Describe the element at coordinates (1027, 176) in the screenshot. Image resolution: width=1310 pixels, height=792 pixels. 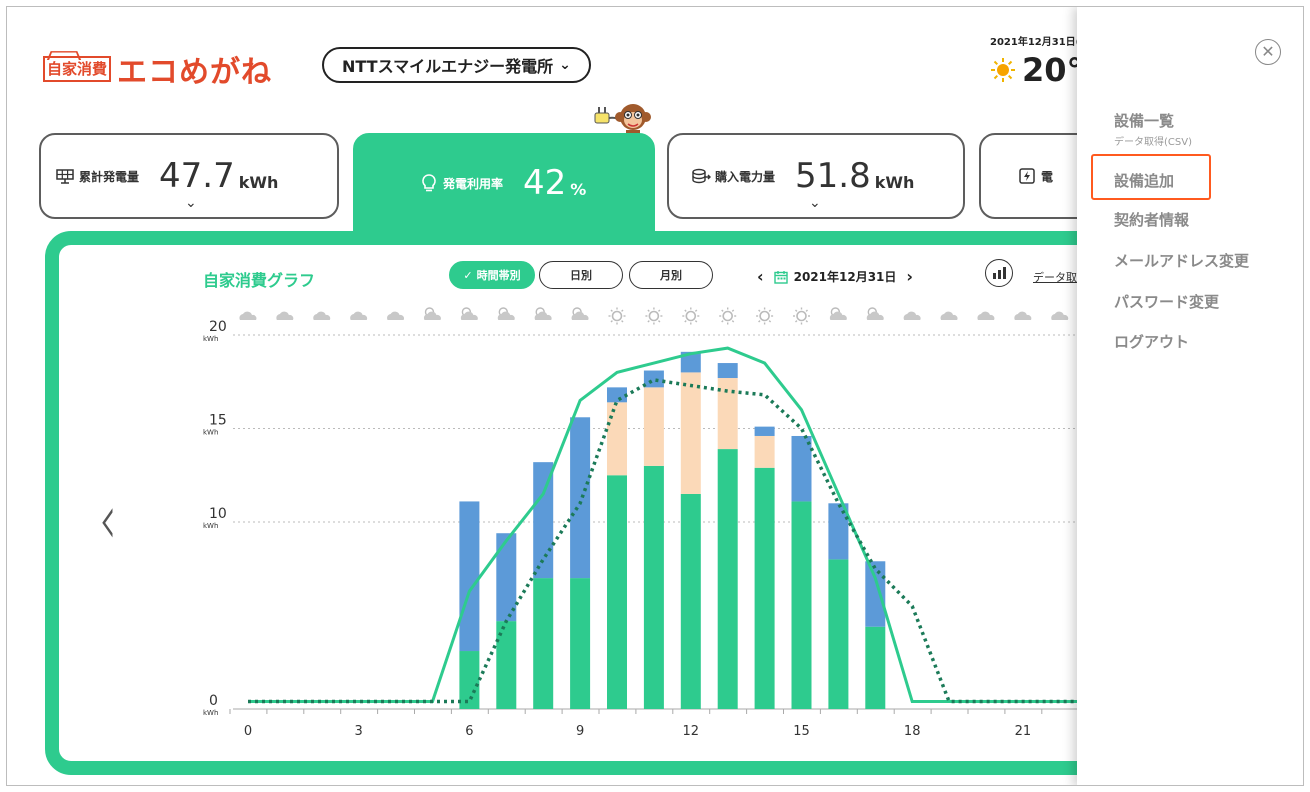
I see `battery-bolt-icon` at that location.